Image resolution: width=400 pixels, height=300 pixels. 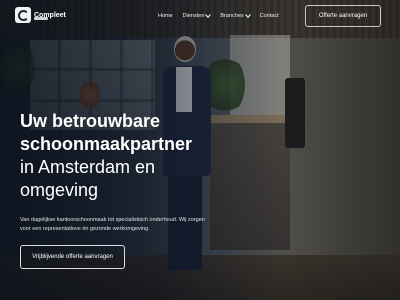 What do you see at coordinates (40, 15) in the screenshot?
I see `brand-logo: Compleet` at bounding box center [40, 15].